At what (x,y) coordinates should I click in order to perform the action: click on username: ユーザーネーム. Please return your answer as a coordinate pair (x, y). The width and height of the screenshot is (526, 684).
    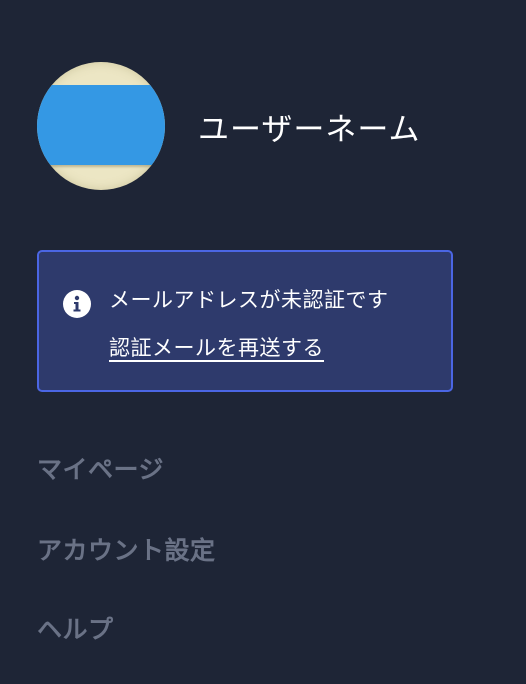
    Looking at the image, I should click on (309, 129).